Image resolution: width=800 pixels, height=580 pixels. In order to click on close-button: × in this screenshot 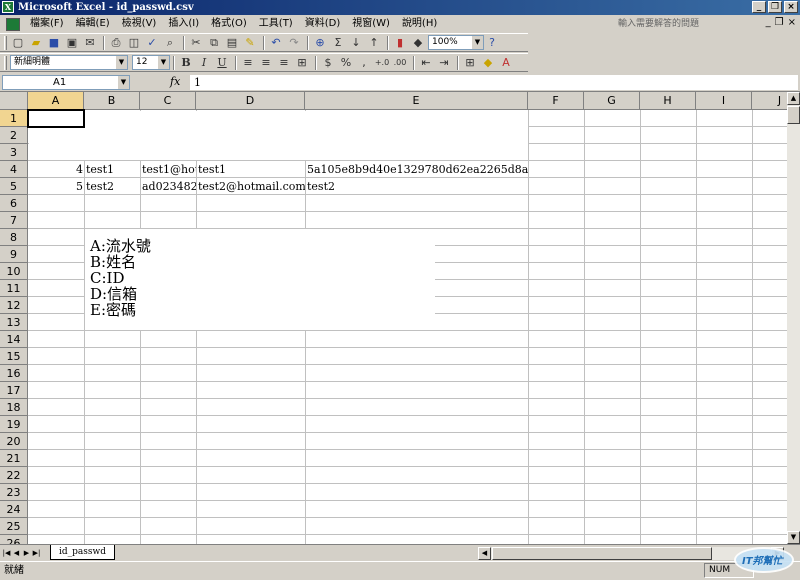, I will do `click(791, 7)`.